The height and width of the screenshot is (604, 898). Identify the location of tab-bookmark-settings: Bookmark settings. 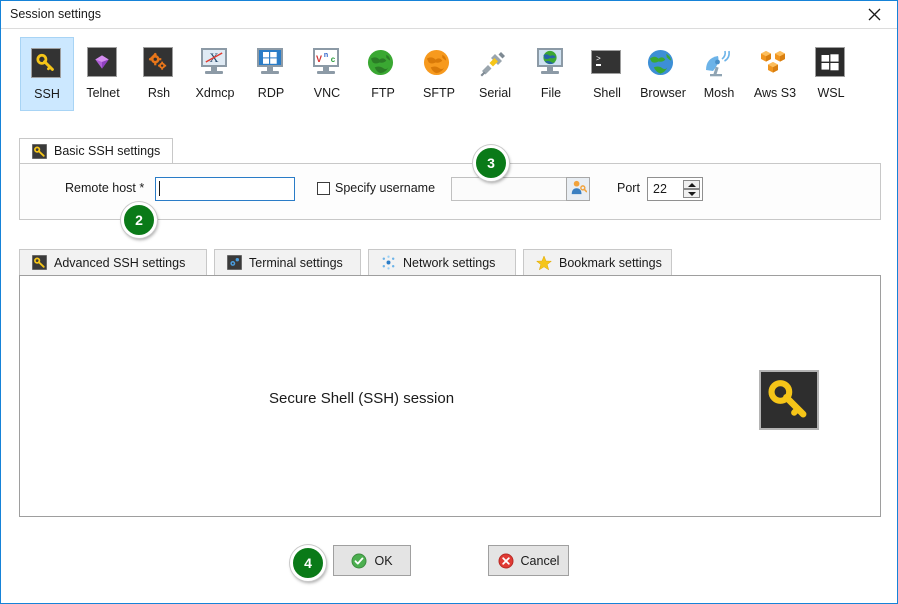
(597, 262).